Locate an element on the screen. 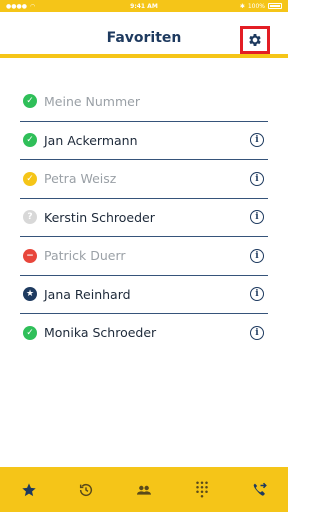  settings-button is located at coordinates (255, 40).